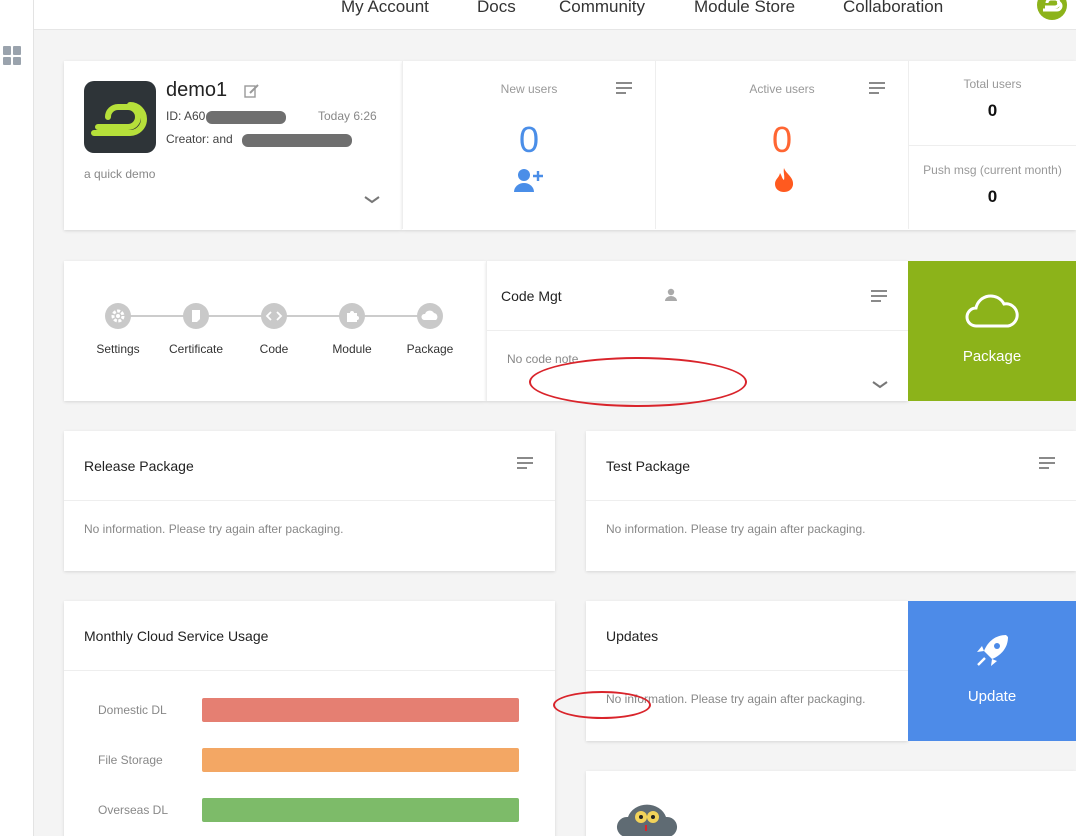 This screenshot has height=836, width=1076. I want to click on active-users-stat: Active users 0, so click(781, 145).